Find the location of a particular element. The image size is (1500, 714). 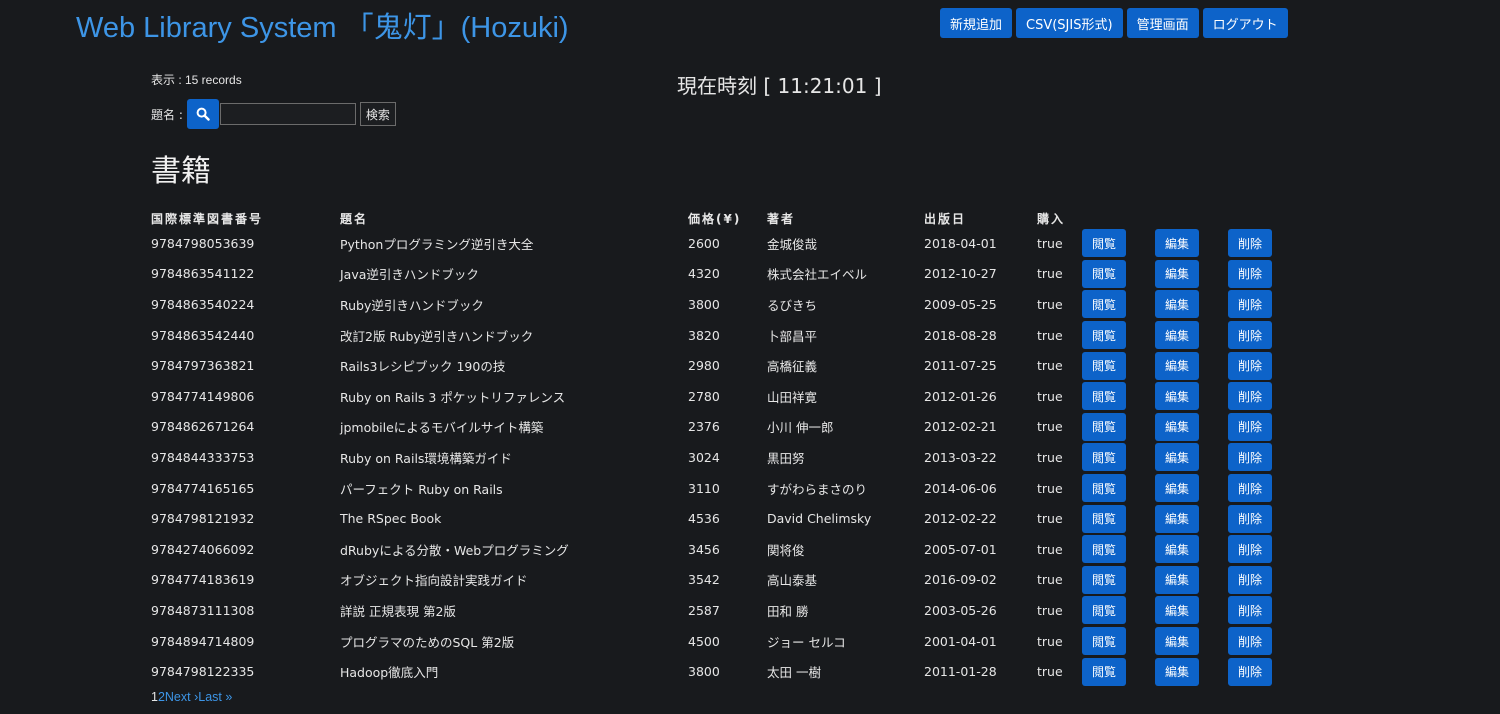

publish-date-cell: 2011-01-28 is located at coordinates (960, 672).